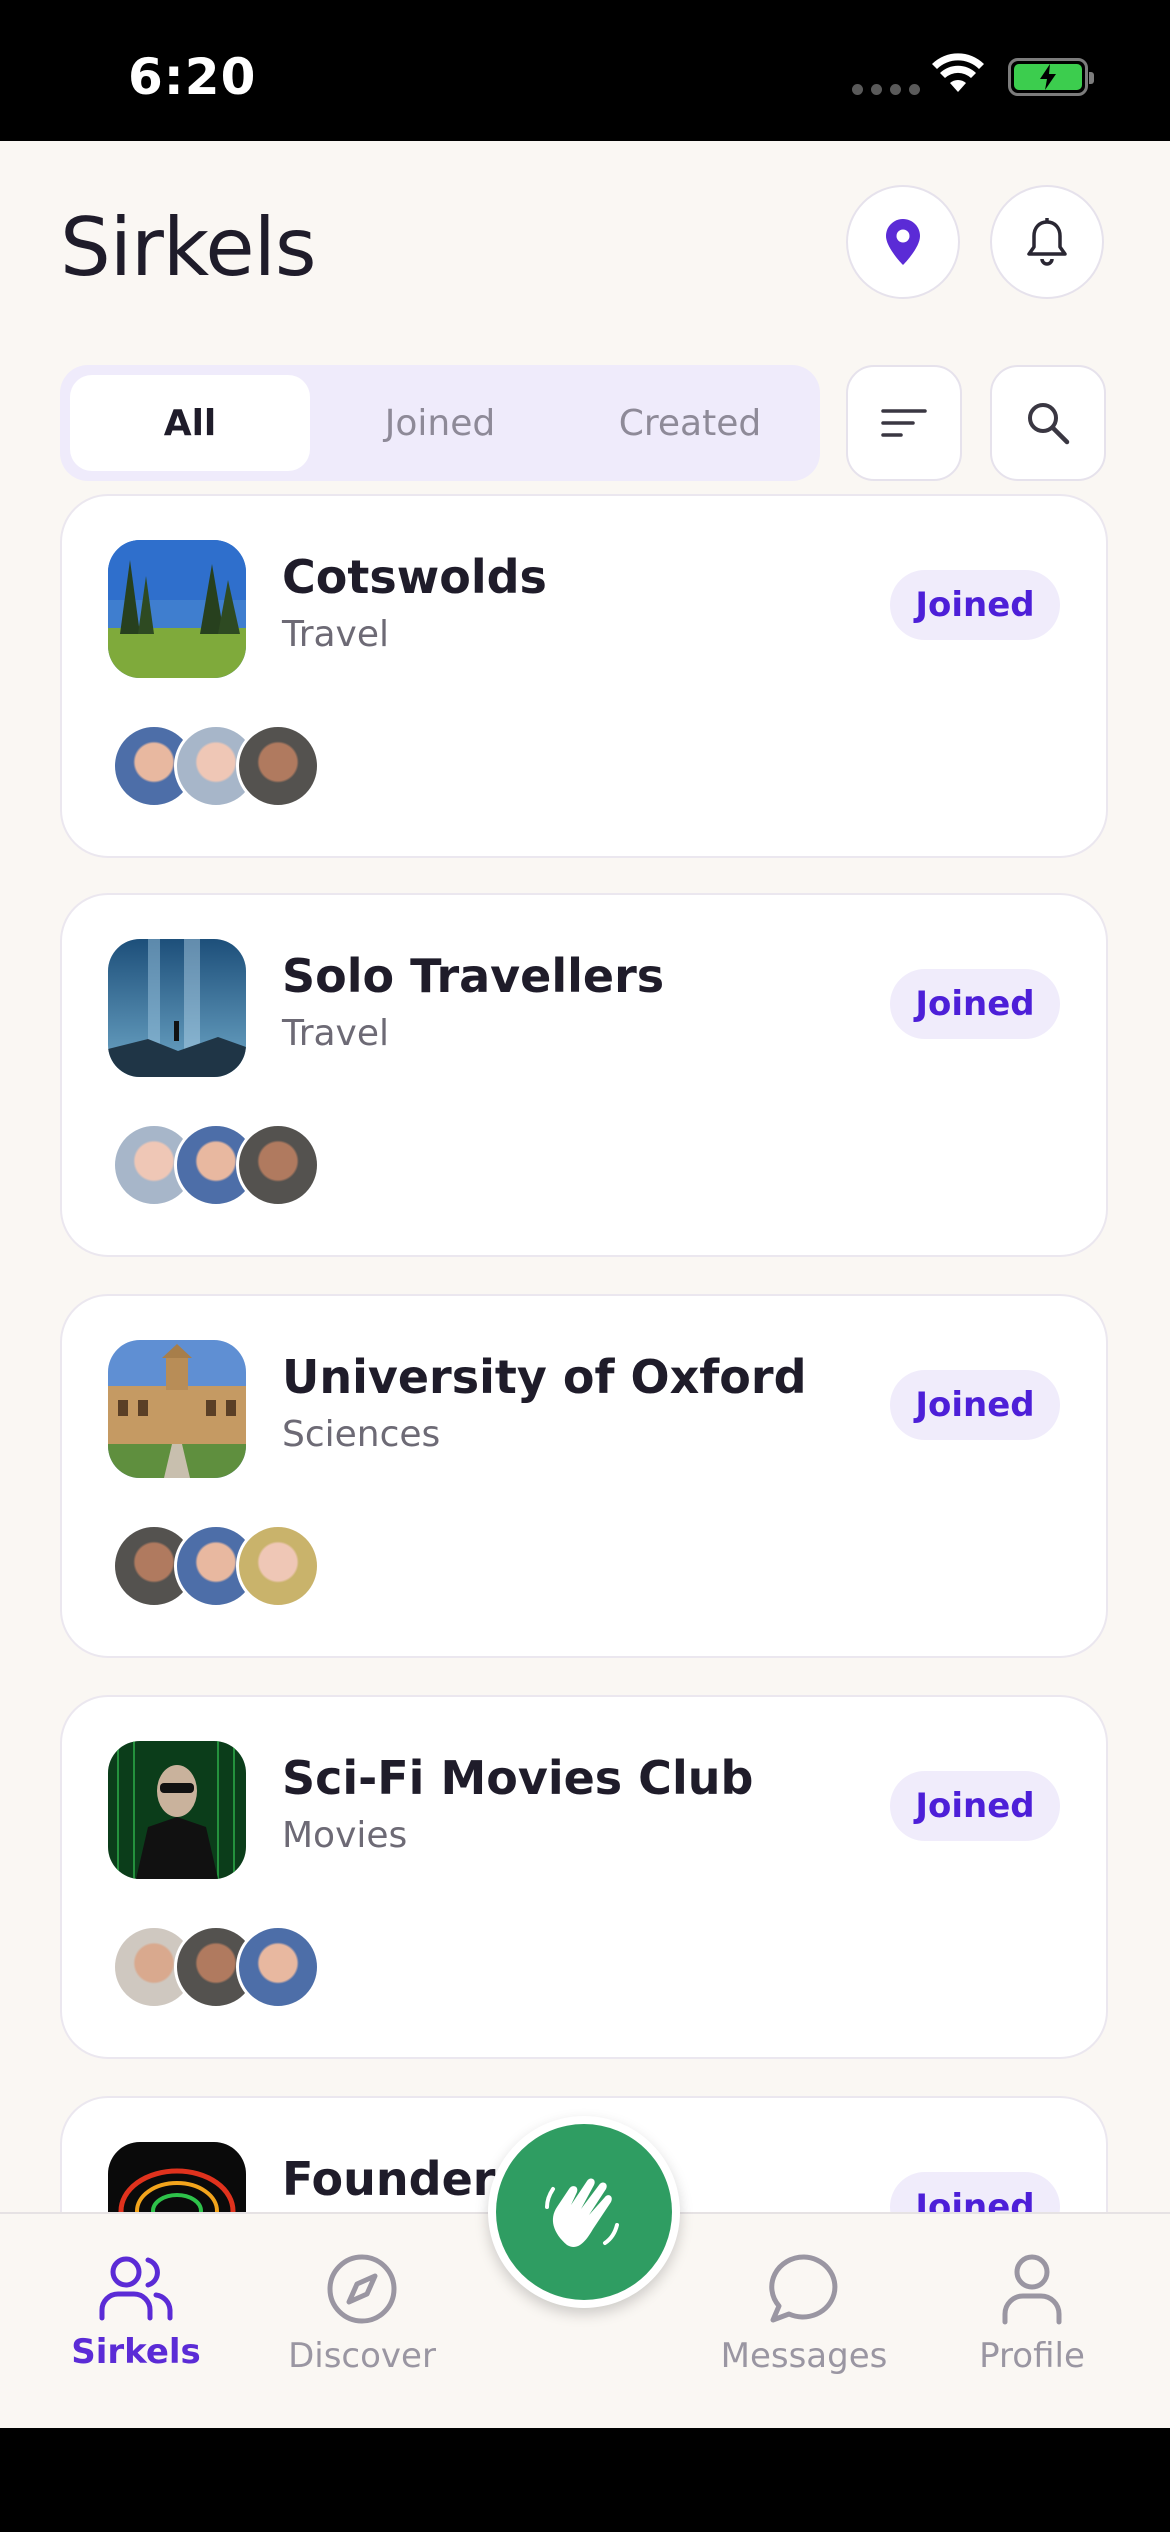 Image resolution: width=1170 pixels, height=2532 pixels. Describe the element at coordinates (136, 2288) in the screenshot. I see `people-icon` at that location.